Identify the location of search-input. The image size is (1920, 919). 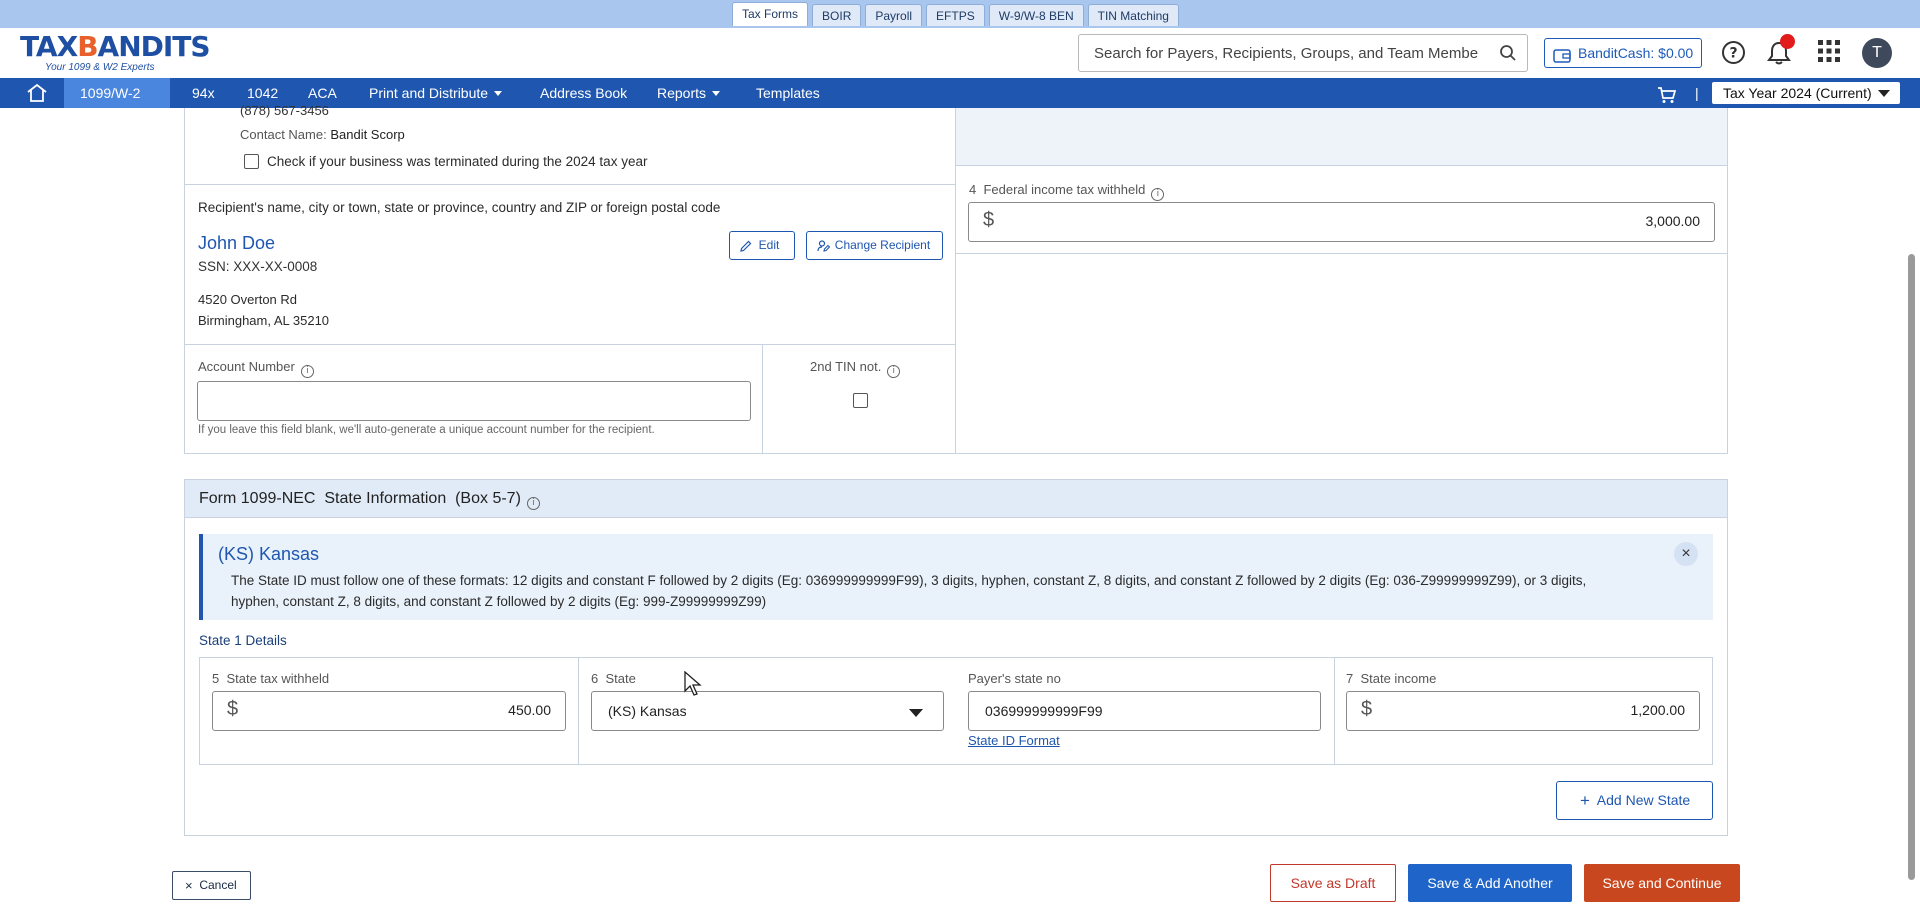
(1279, 53).